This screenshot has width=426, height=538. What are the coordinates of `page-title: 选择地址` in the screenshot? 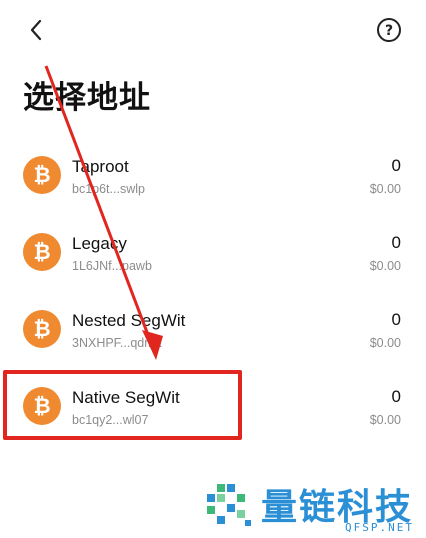 It's located at (87, 98).